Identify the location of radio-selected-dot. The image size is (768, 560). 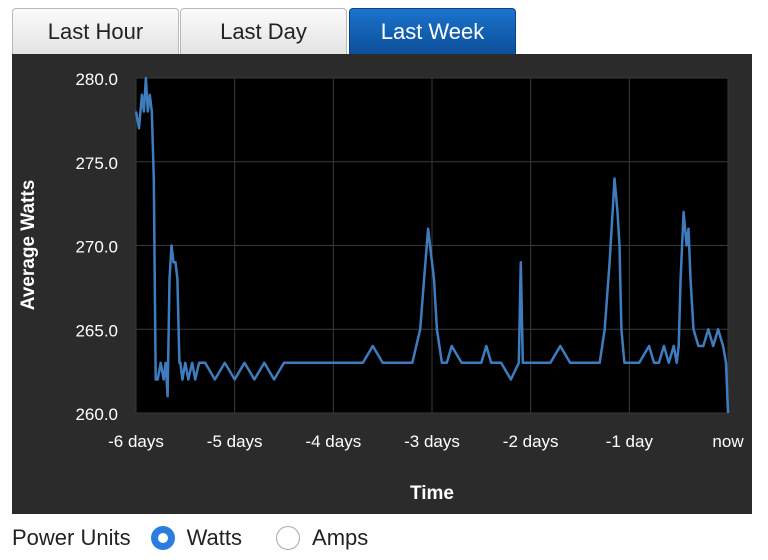
(162, 538).